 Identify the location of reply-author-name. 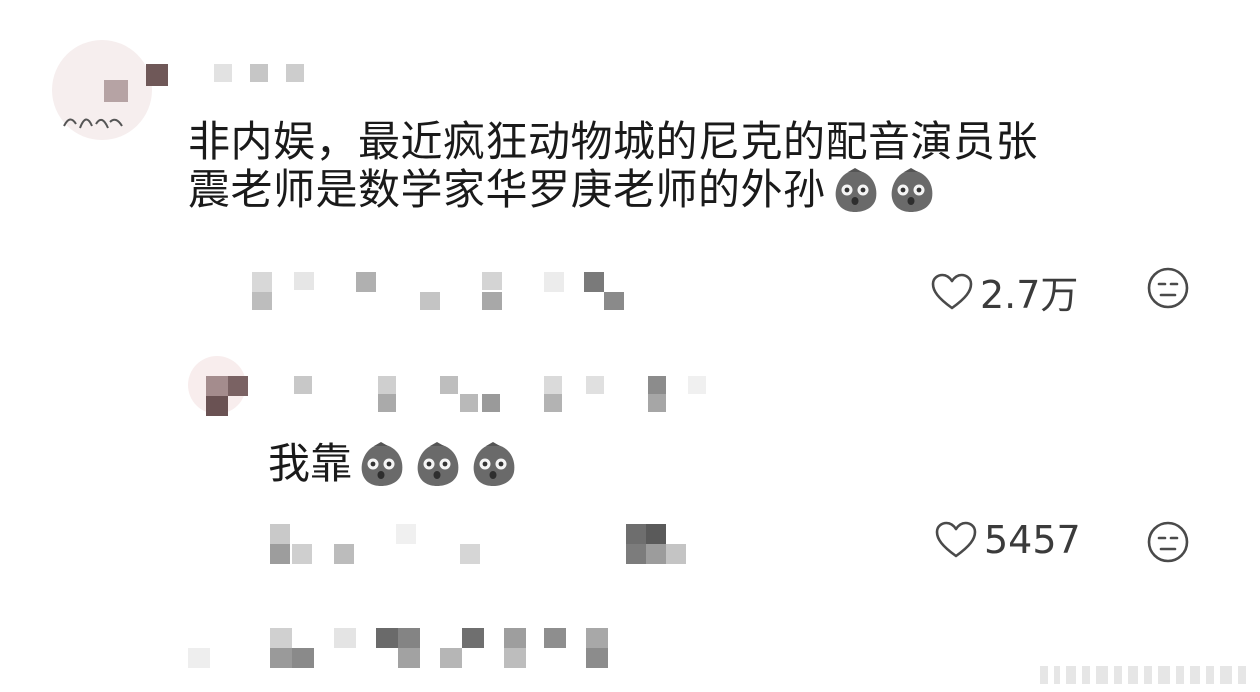
(518, 396).